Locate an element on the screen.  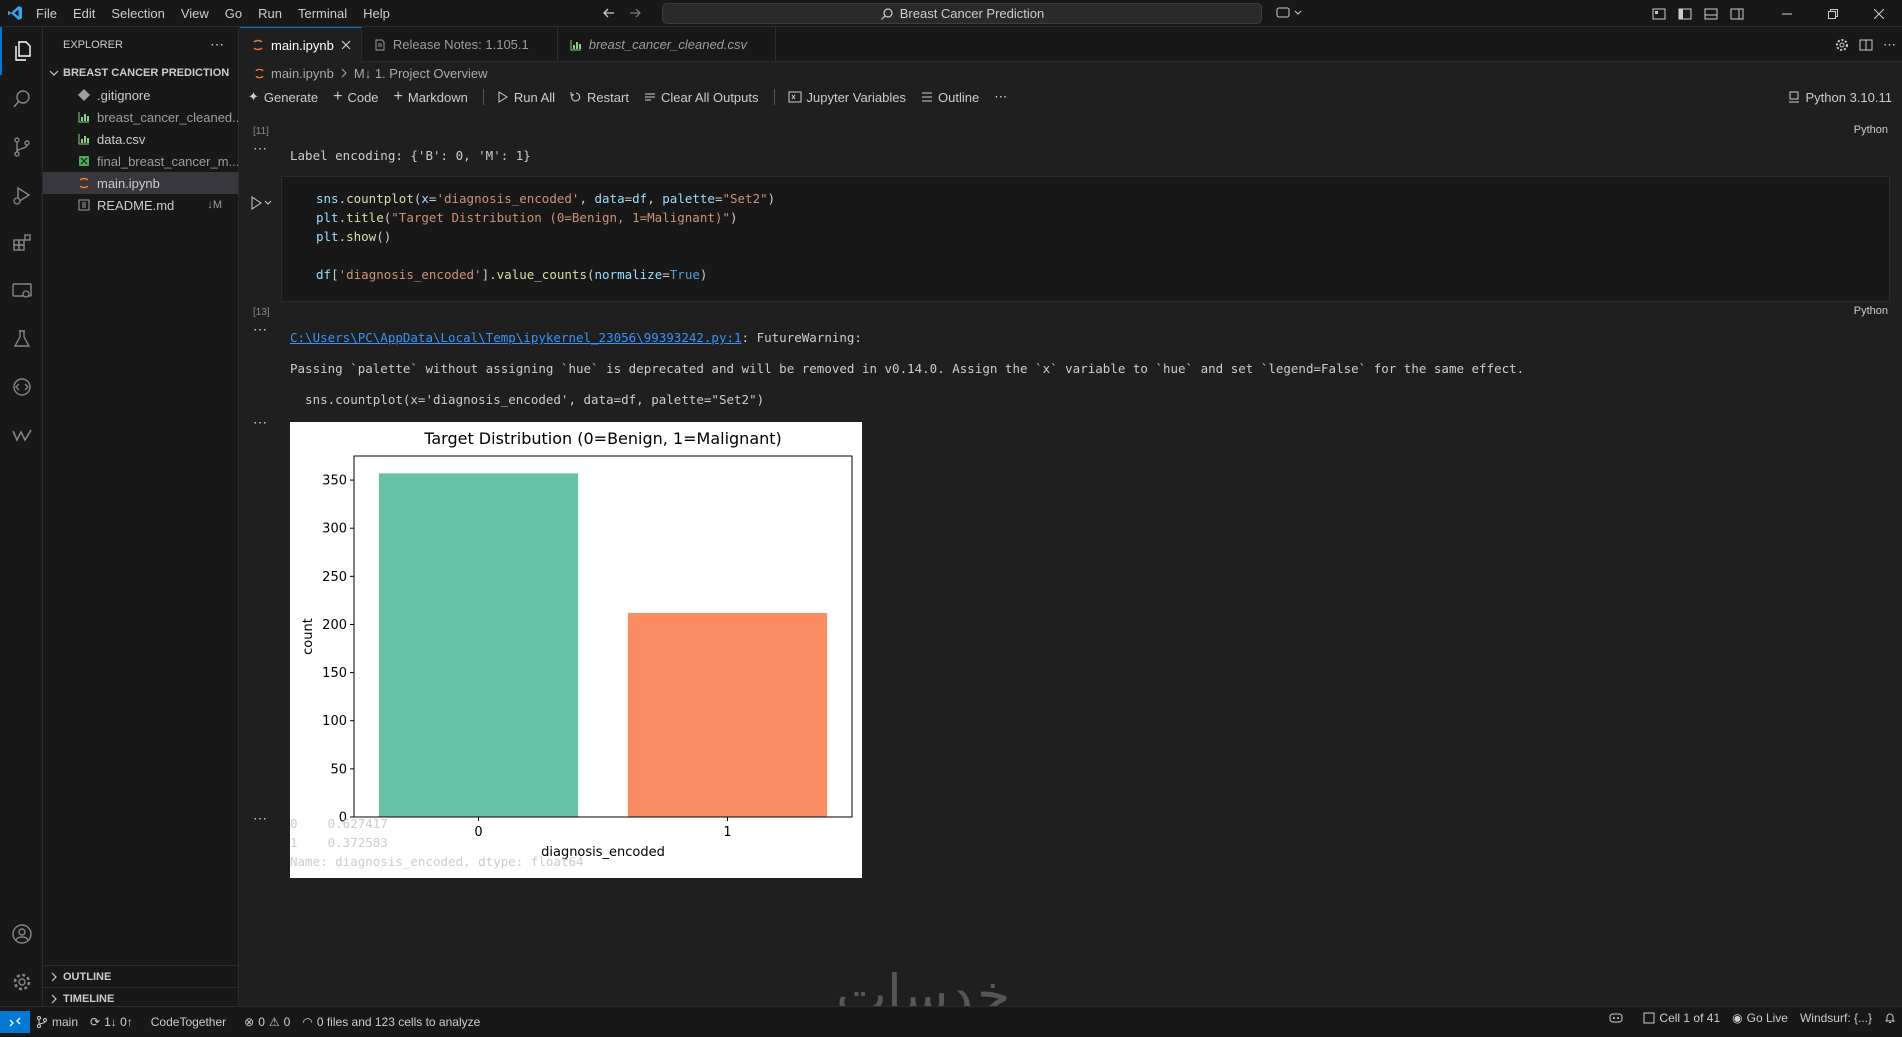
search-view-icon is located at coordinates (21, 99).